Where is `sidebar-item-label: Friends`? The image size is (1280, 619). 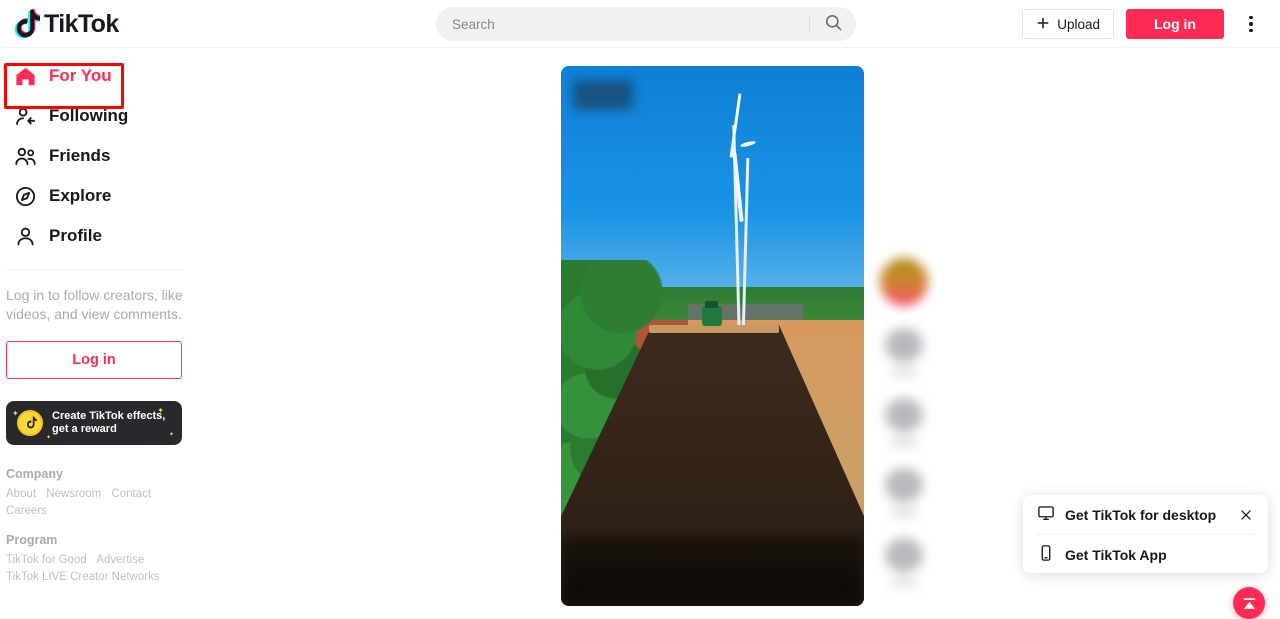
sidebar-item-label: Friends is located at coordinates (80, 155).